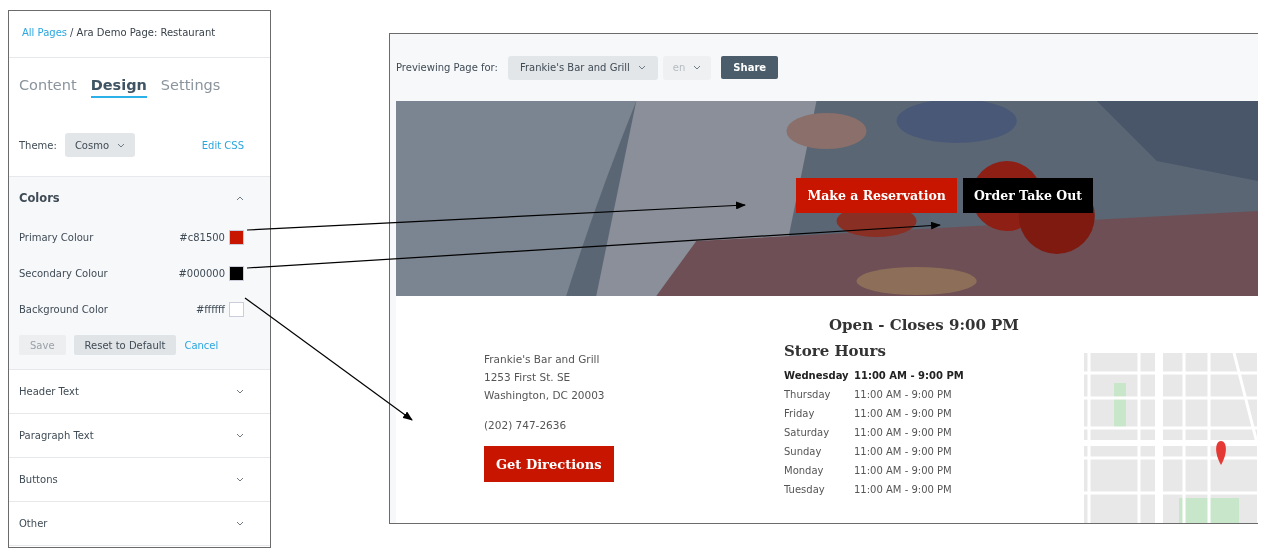 The height and width of the screenshot is (553, 1264). What do you see at coordinates (819, 394) in the screenshot?
I see `hours-day: Thursday` at bounding box center [819, 394].